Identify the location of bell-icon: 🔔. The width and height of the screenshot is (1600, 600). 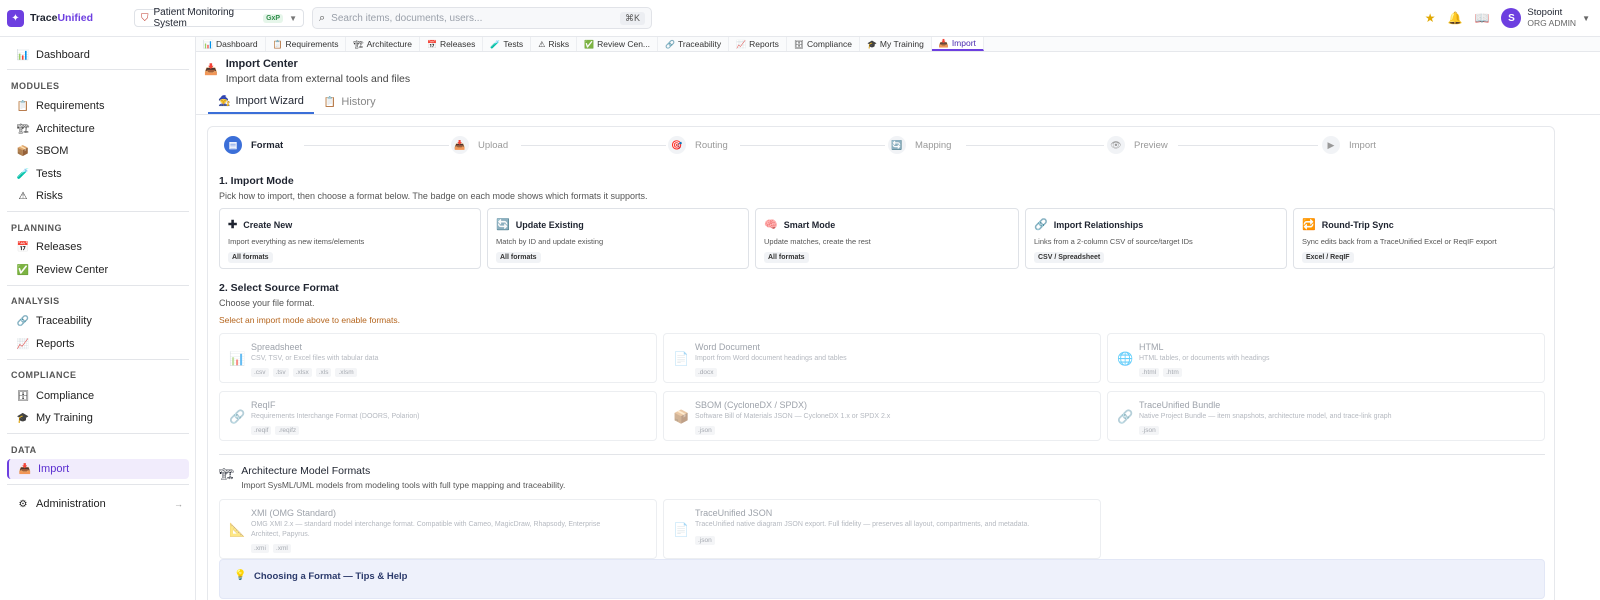
(1455, 18).